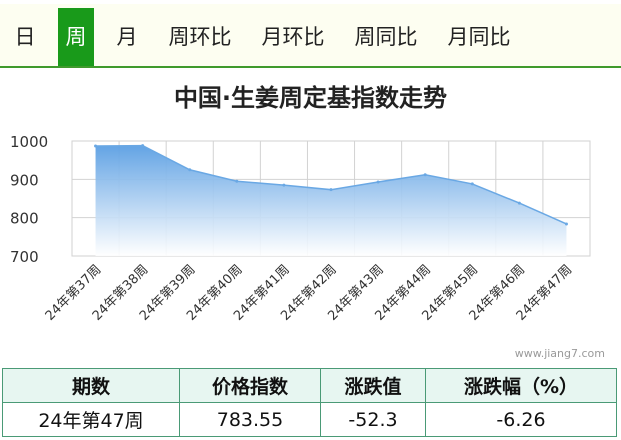 The width and height of the screenshot is (621, 440). I want to click on y-tick-label: 1000, so click(29, 142).